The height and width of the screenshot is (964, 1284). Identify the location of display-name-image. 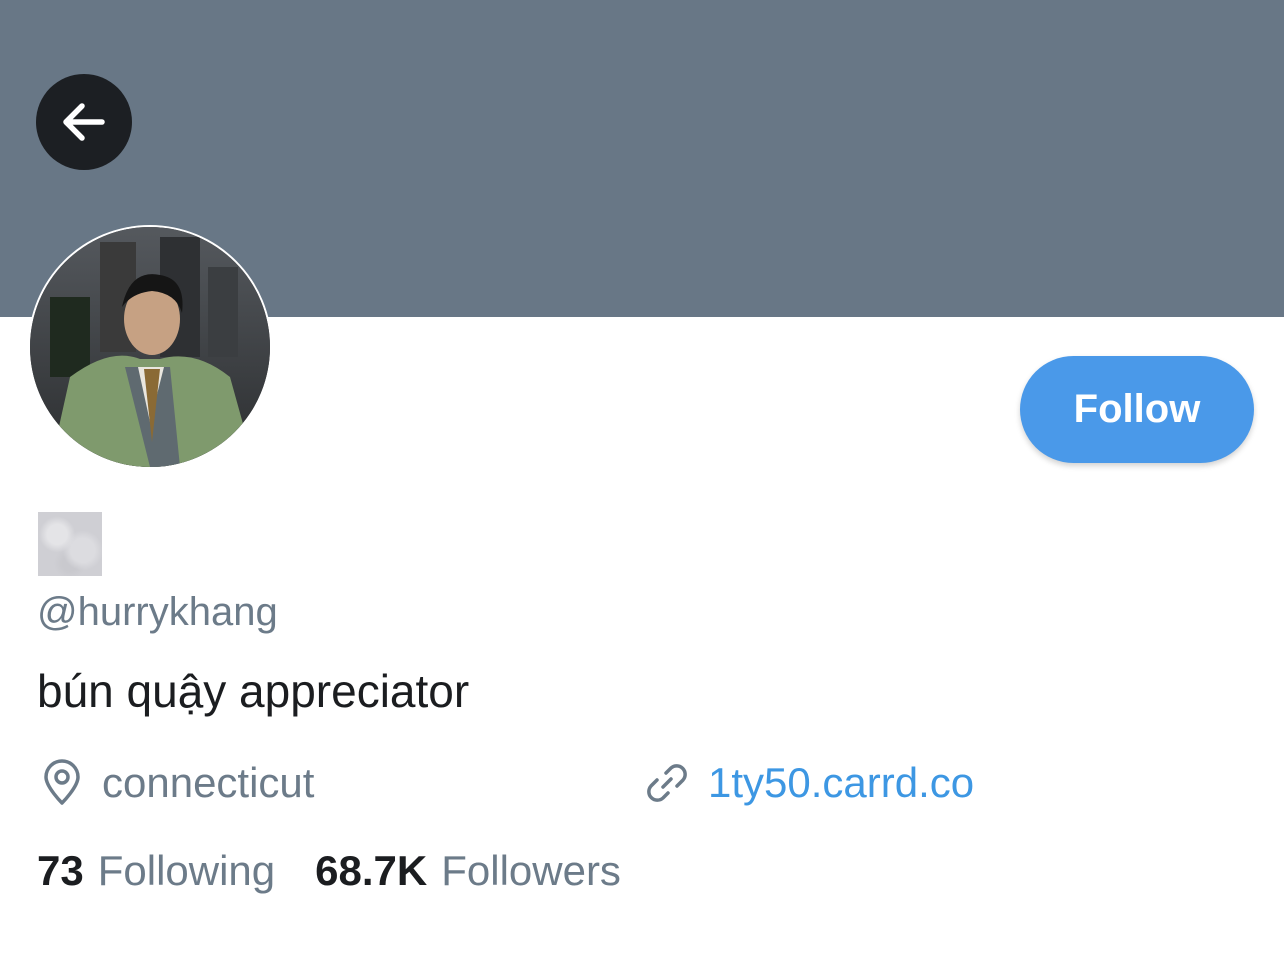
(70, 544).